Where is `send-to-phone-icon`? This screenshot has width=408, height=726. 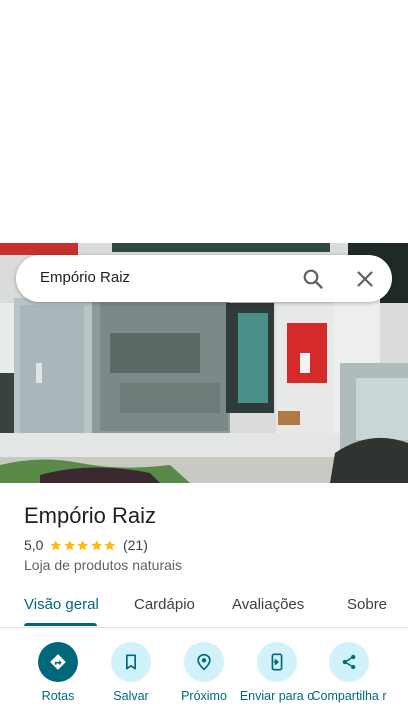
send-to-phone-icon is located at coordinates (277, 662).